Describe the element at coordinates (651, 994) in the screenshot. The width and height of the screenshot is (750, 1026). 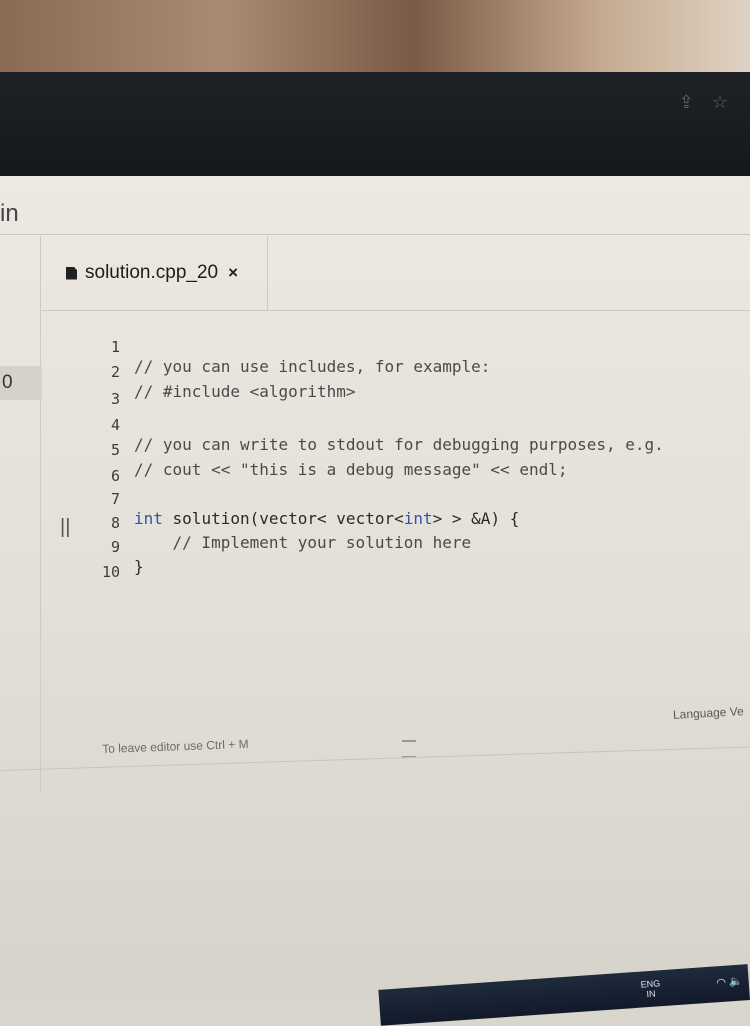
I see `region-code: IN` at that location.